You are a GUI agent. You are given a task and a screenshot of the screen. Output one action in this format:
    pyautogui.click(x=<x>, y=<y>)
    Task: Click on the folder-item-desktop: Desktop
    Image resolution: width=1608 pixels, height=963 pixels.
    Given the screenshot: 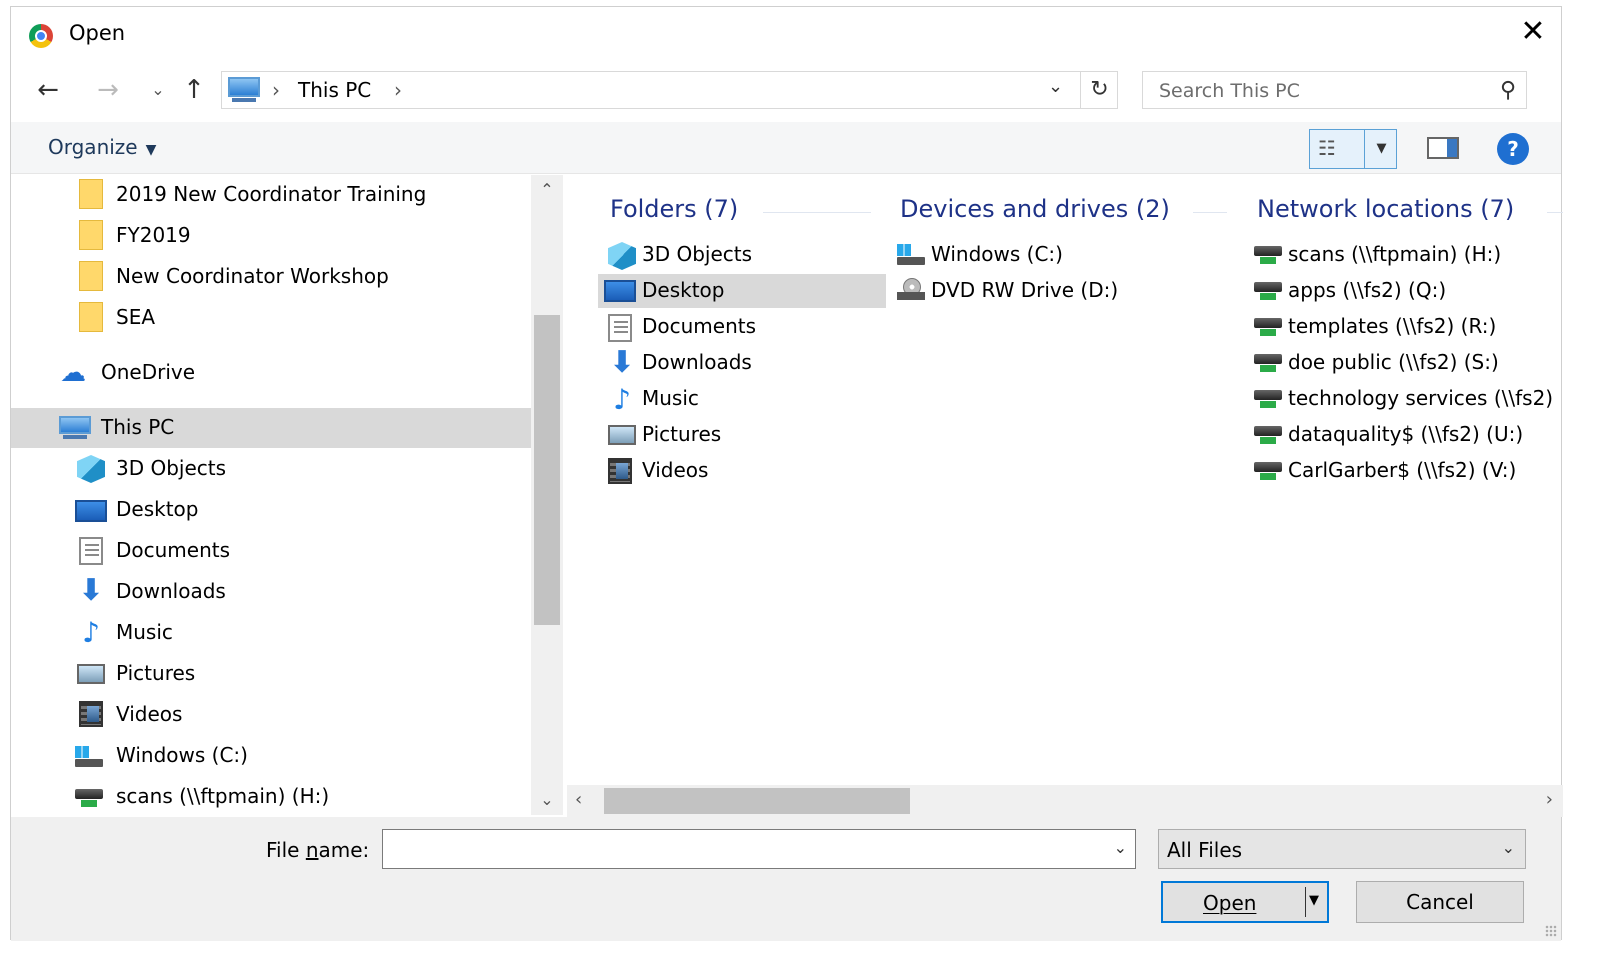 What is the action you would take?
    pyautogui.click(x=742, y=291)
    